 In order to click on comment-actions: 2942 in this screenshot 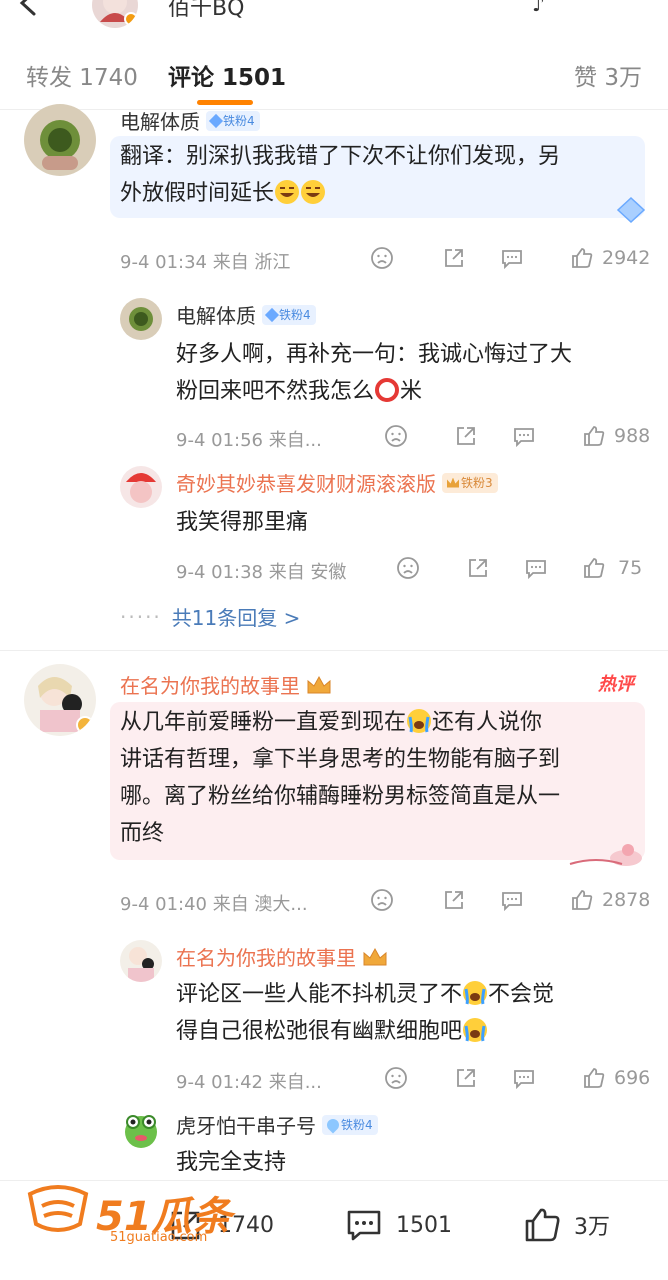, I will do `click(510, 258)`.